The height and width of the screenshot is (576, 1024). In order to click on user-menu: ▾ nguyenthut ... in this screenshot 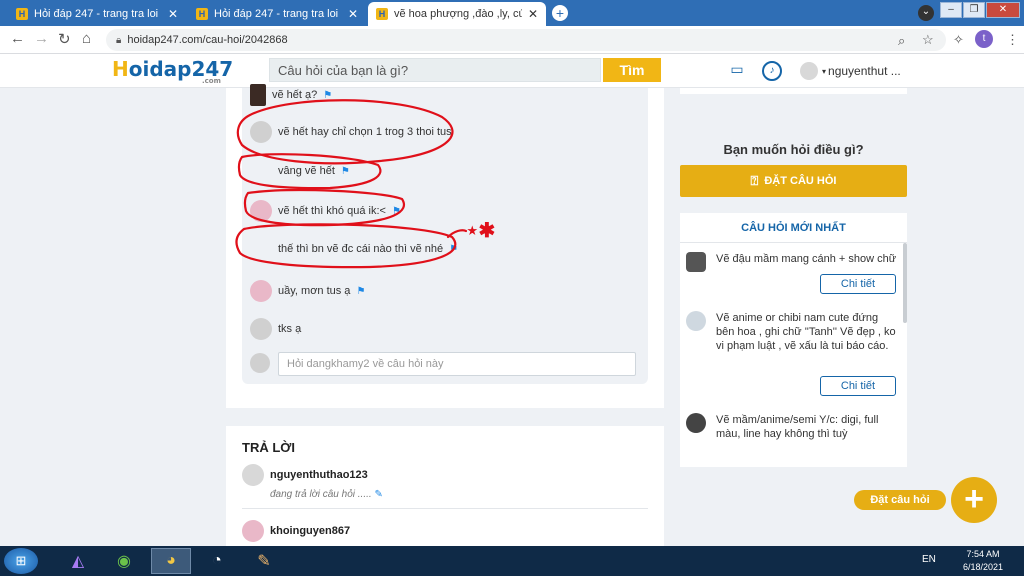, I will do `click(850, 71)`.